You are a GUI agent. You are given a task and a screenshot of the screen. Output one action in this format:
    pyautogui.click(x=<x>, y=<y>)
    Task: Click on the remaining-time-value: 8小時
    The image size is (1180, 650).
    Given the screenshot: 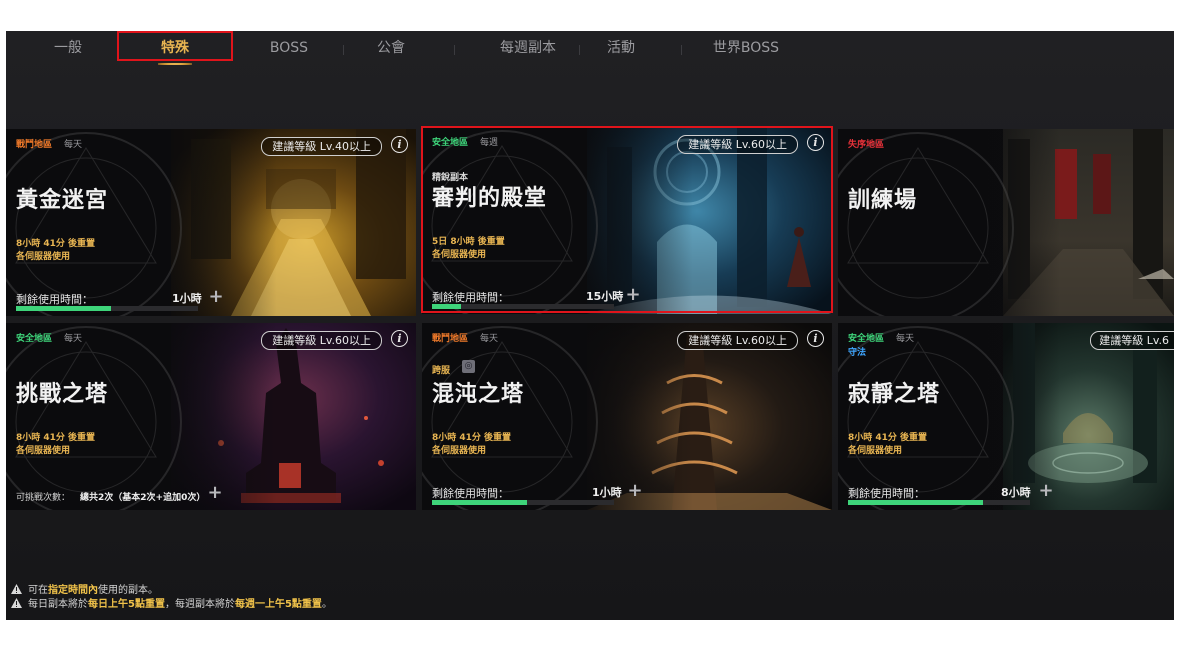 What is the action you would take?
    pyautogui.click(x=1016, y=492)
    